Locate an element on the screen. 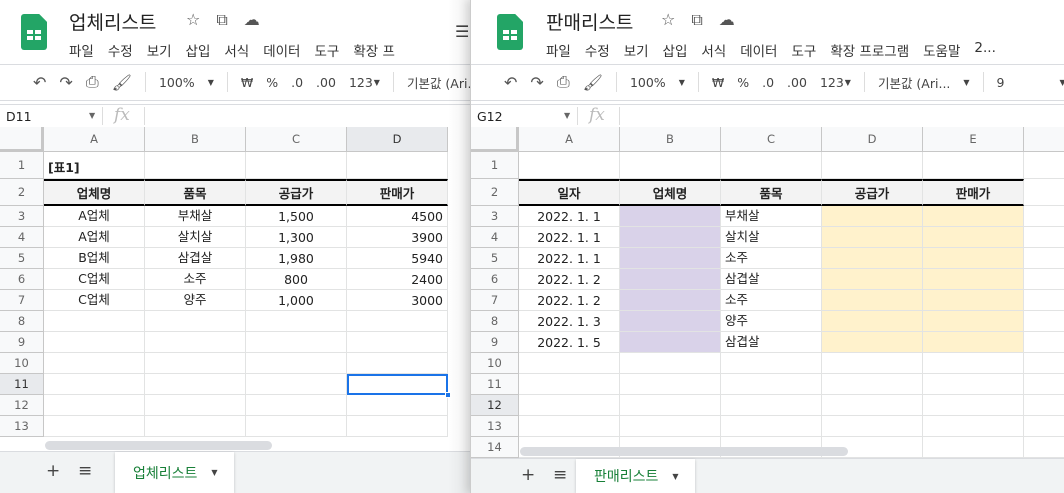 This screenshot has width=1064, height=493. row-header-13: 13 is located at coordinates (22, 426).